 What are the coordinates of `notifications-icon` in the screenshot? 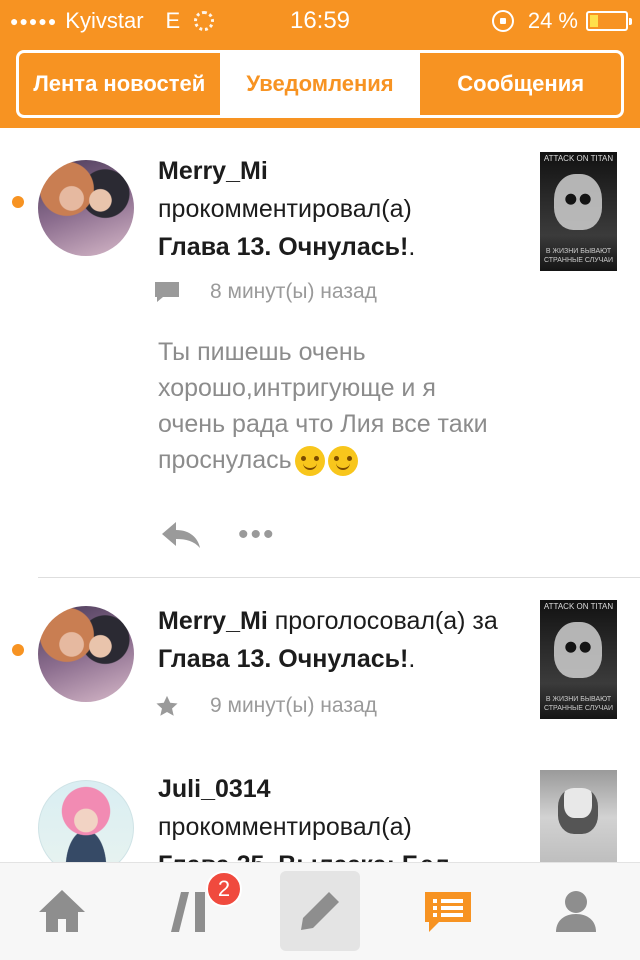 It's located at (448, 912).